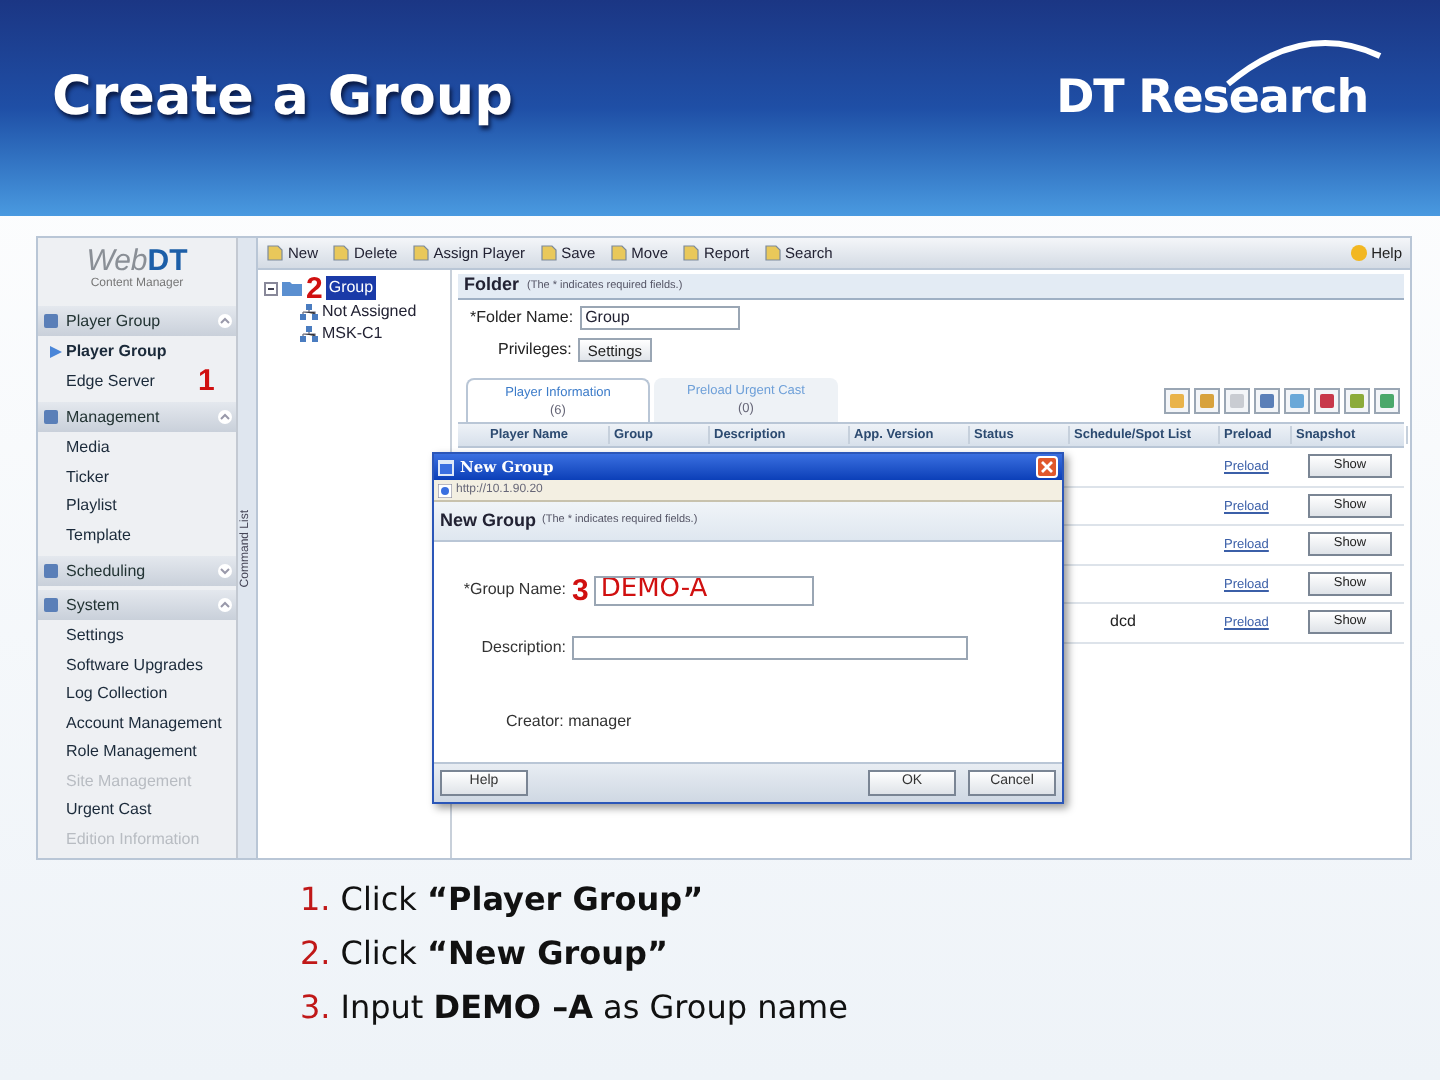  I want to click on panel-title: Folder, so click(492, 285).